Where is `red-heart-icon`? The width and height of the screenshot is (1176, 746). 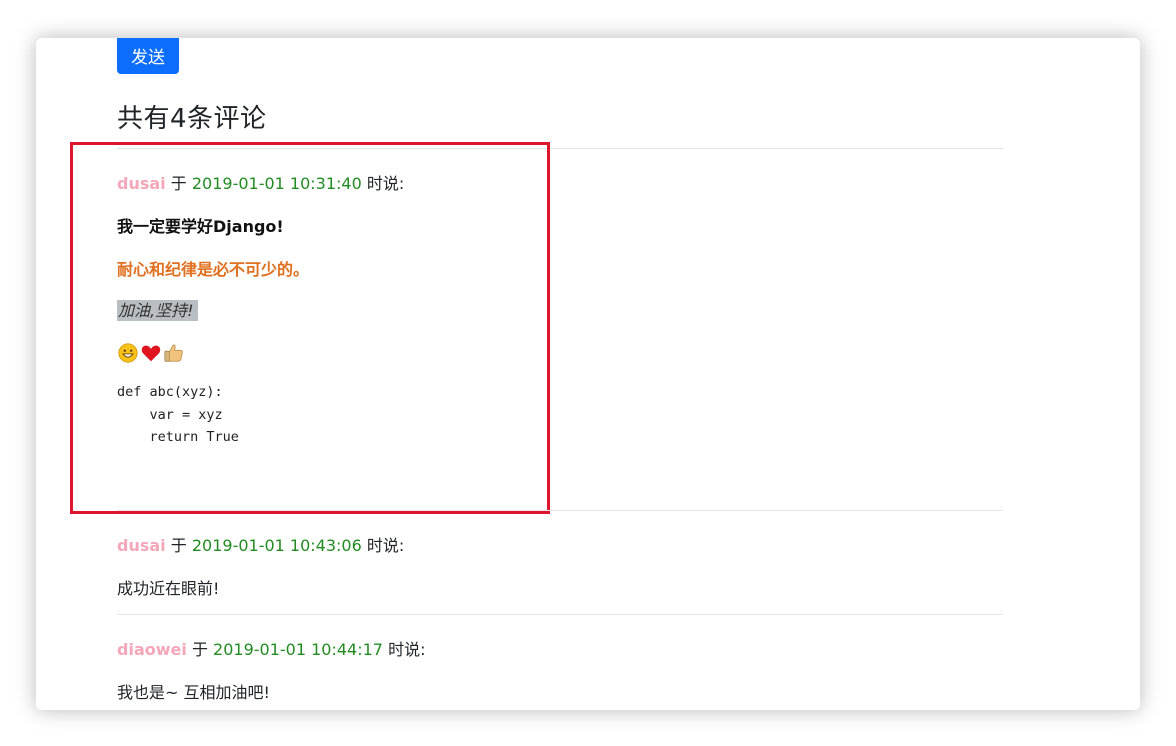
red-heart-icon is located at coordinates (151, 353).